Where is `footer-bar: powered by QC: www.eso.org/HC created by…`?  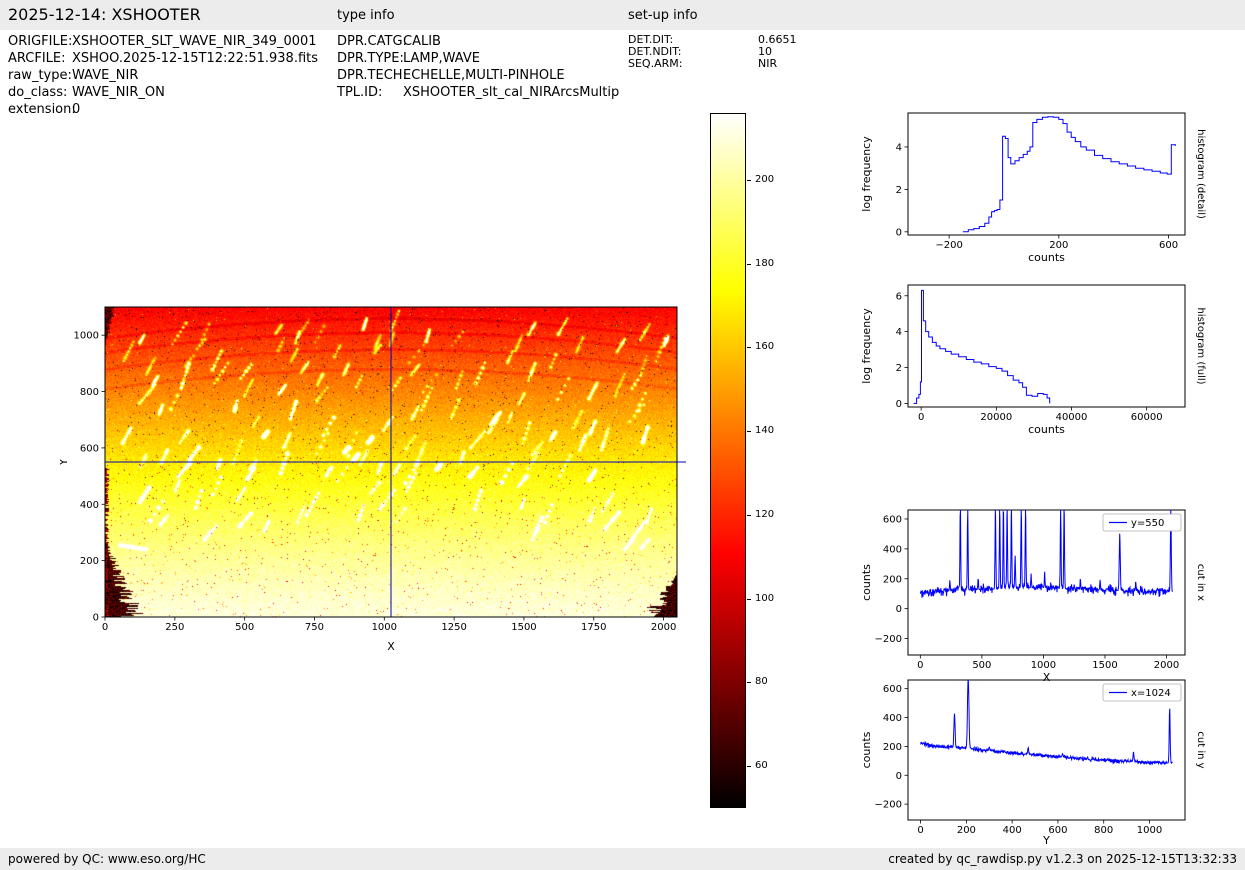 footer-bar: powered by QC: www.eso.org/HC created by… is located at coordinates (622, 859).